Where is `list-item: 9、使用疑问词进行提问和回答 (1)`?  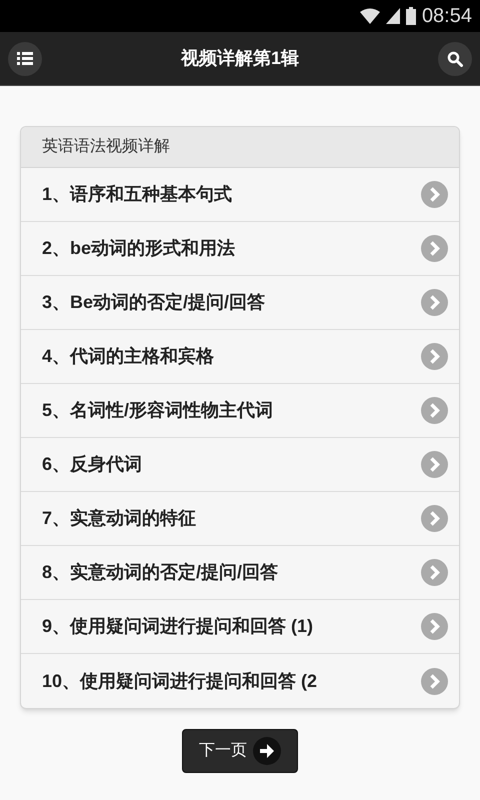
list-item: 9、使用疑问词进行提问和回答 (1) is located at coordinates (240, 627).